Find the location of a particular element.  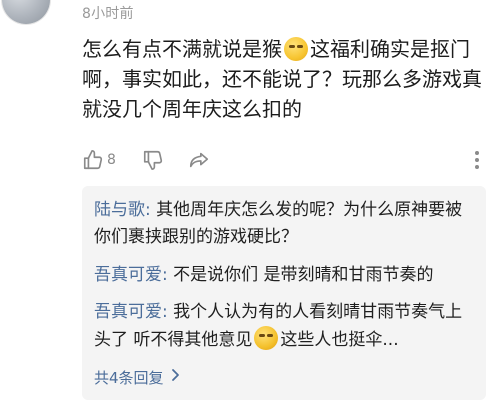

facepalm-emoji-icon is located at coordinates (266, 338).